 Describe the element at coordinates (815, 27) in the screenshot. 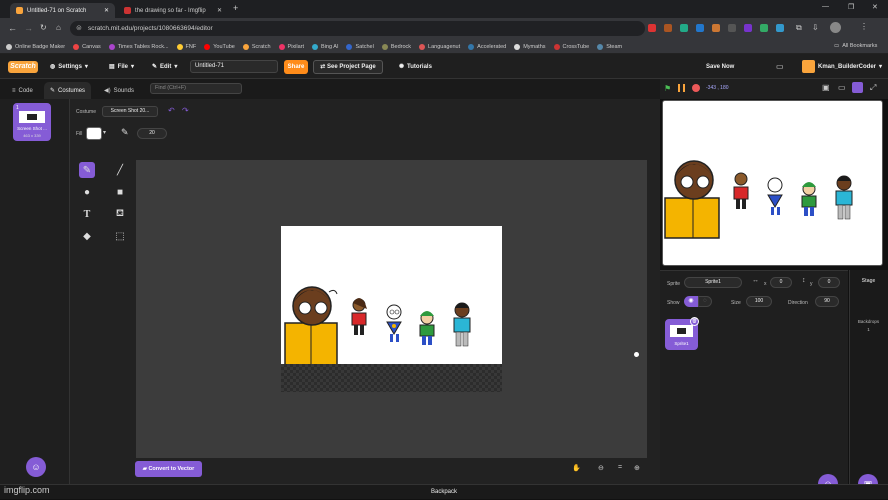

I see `download-icon: ⇩` at that location.